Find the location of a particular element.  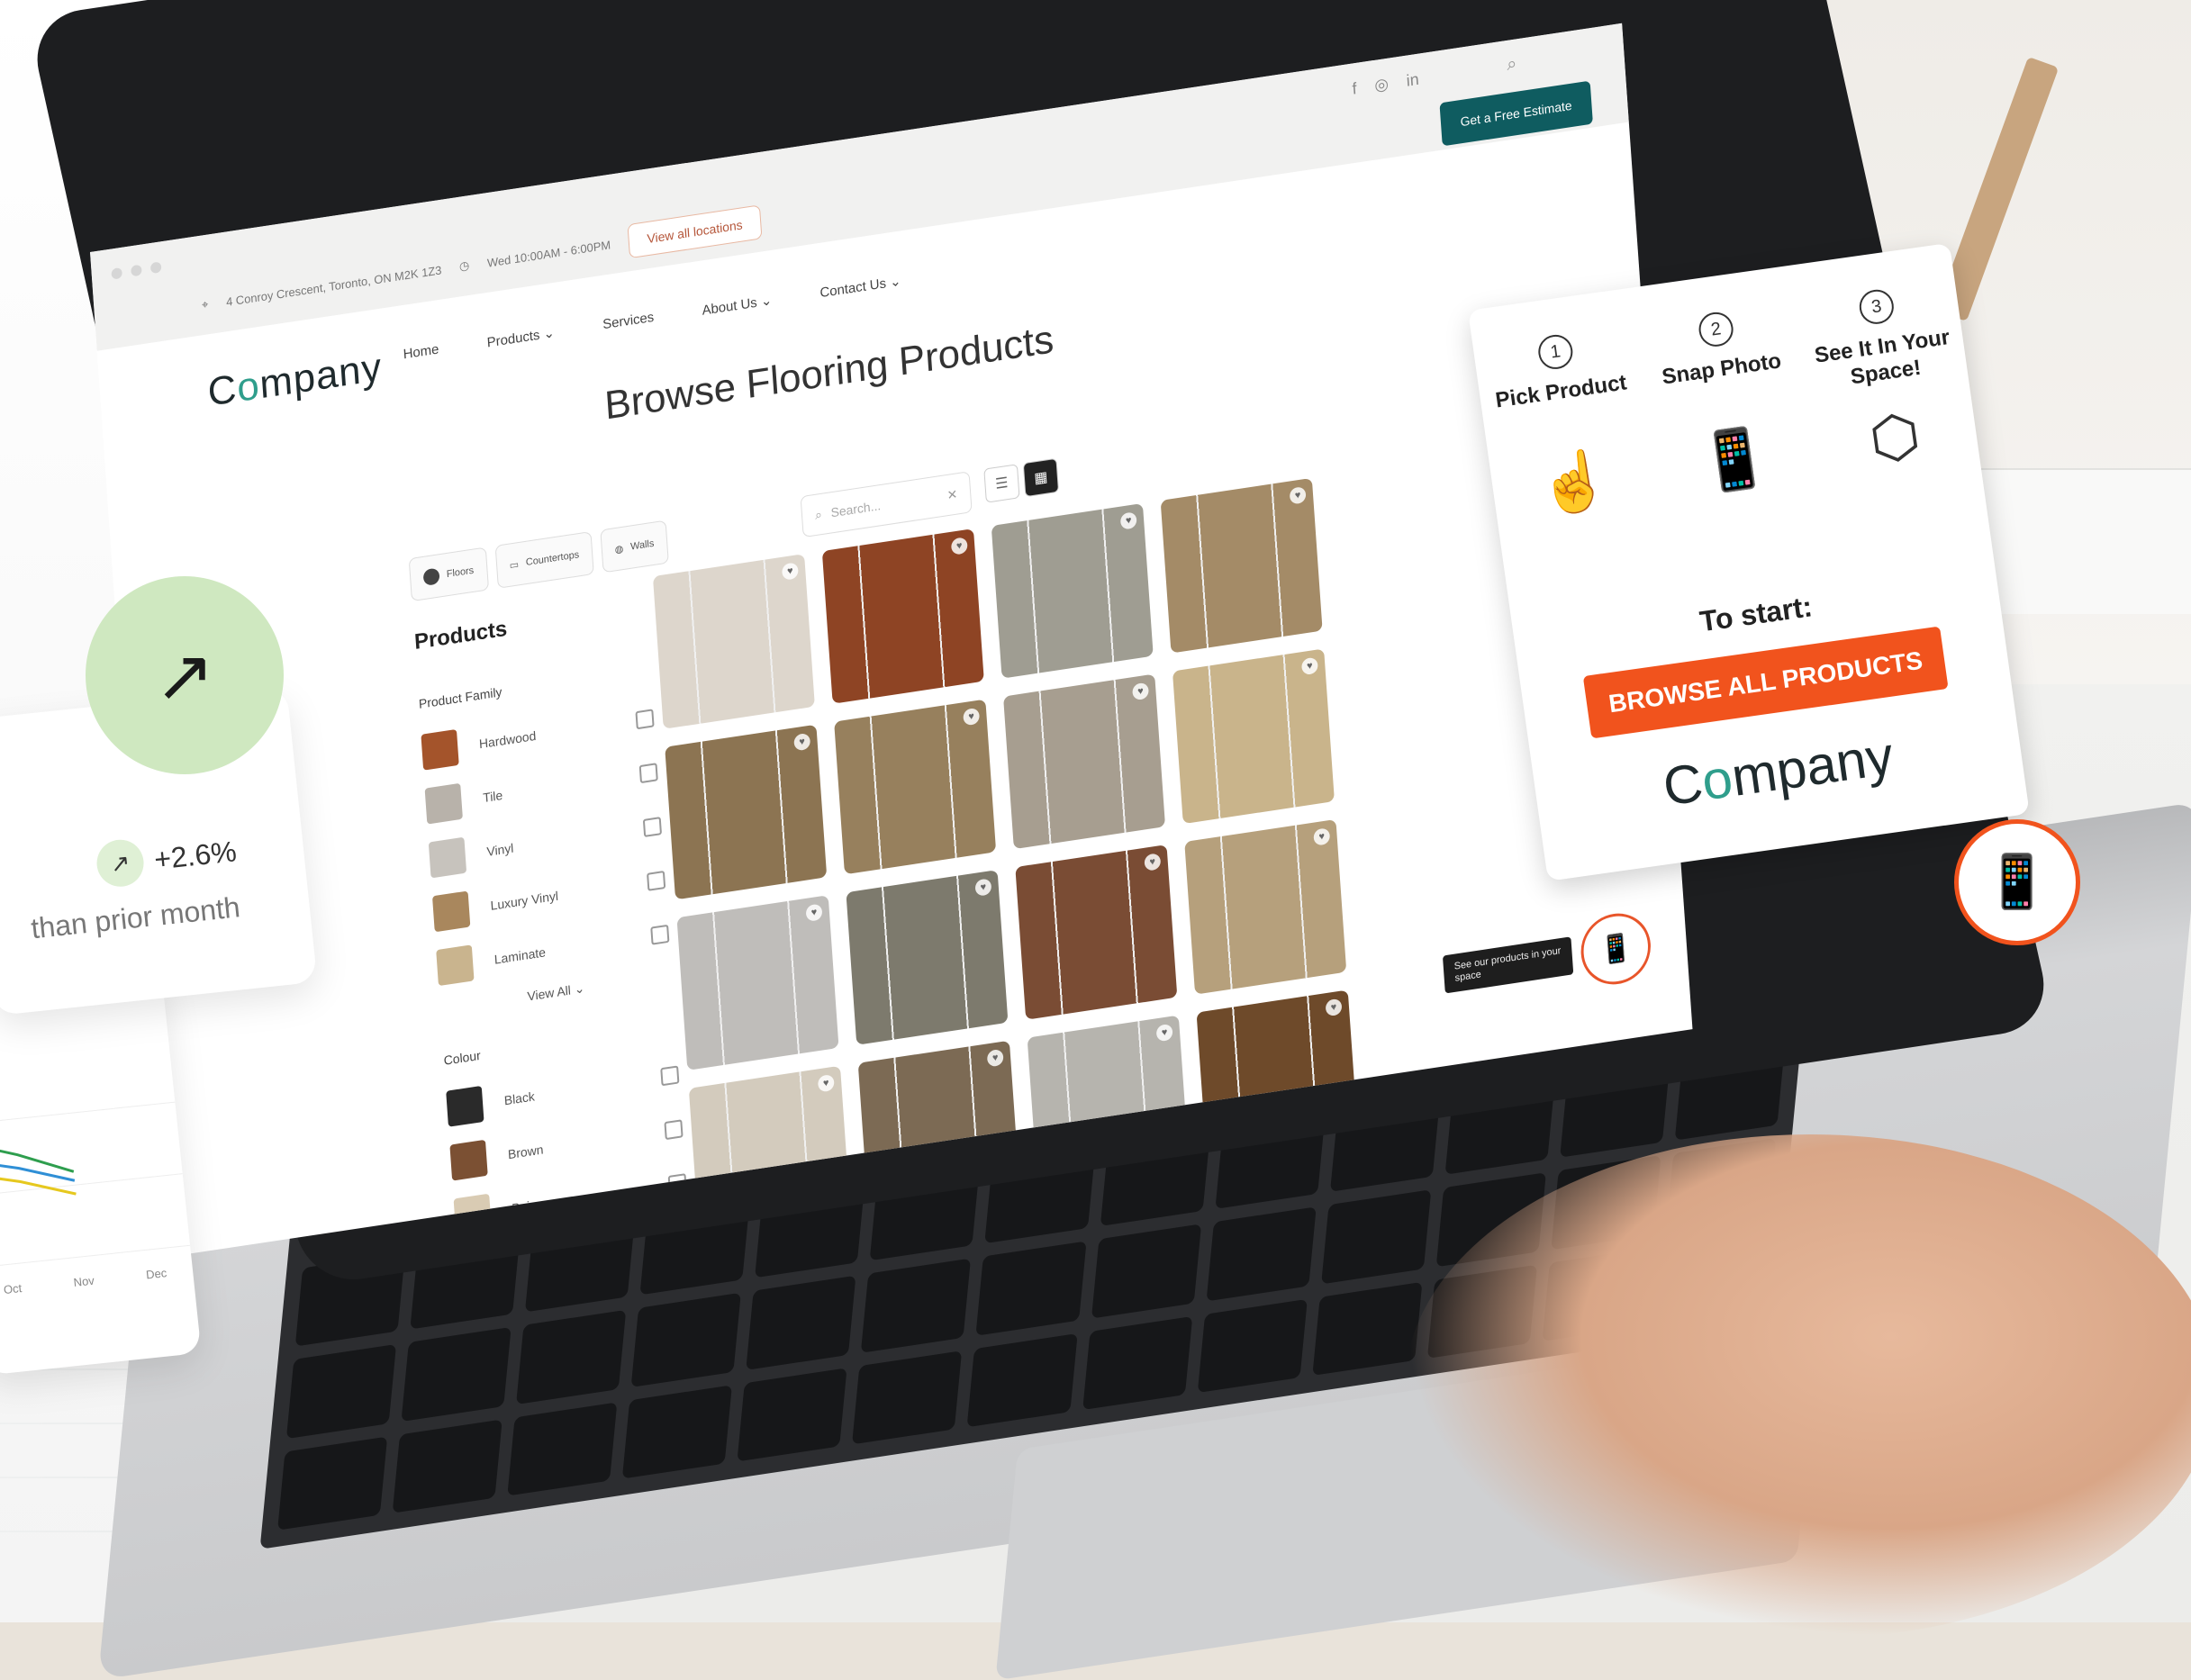

tab-countertops: ▭ Countertops is located at coordinates (544, 560).